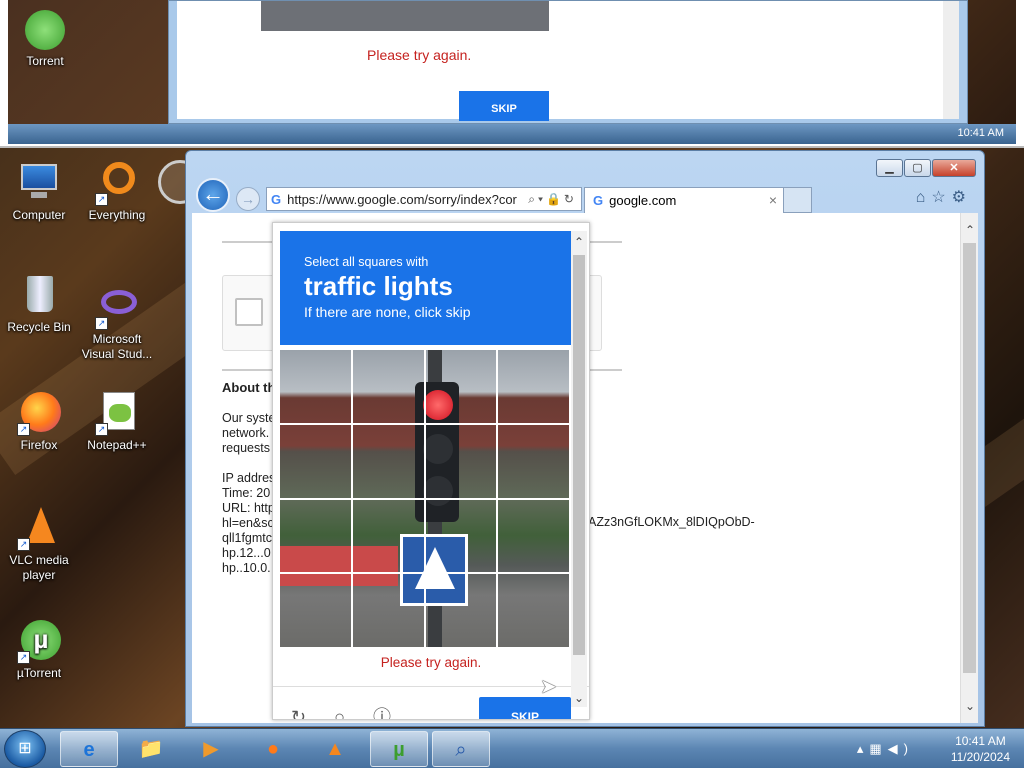  What do you see at coordinates (366, 262) in the screenshot?
I see `captcha-instruction: Select all squares with` at bounding box center [366, 262].